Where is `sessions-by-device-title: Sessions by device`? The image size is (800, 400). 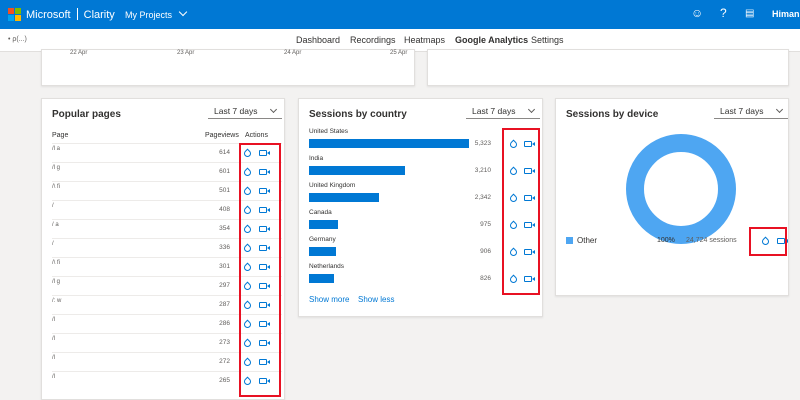 sessions-by-device-title: Sessions by device is located at coordinates (612, 114).